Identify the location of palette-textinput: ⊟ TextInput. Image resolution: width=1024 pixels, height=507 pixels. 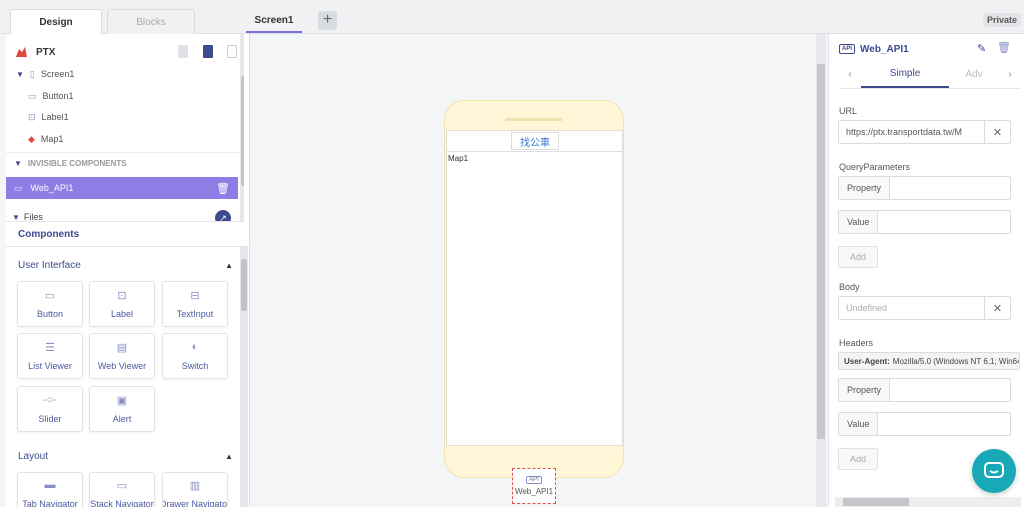
(195, 304).